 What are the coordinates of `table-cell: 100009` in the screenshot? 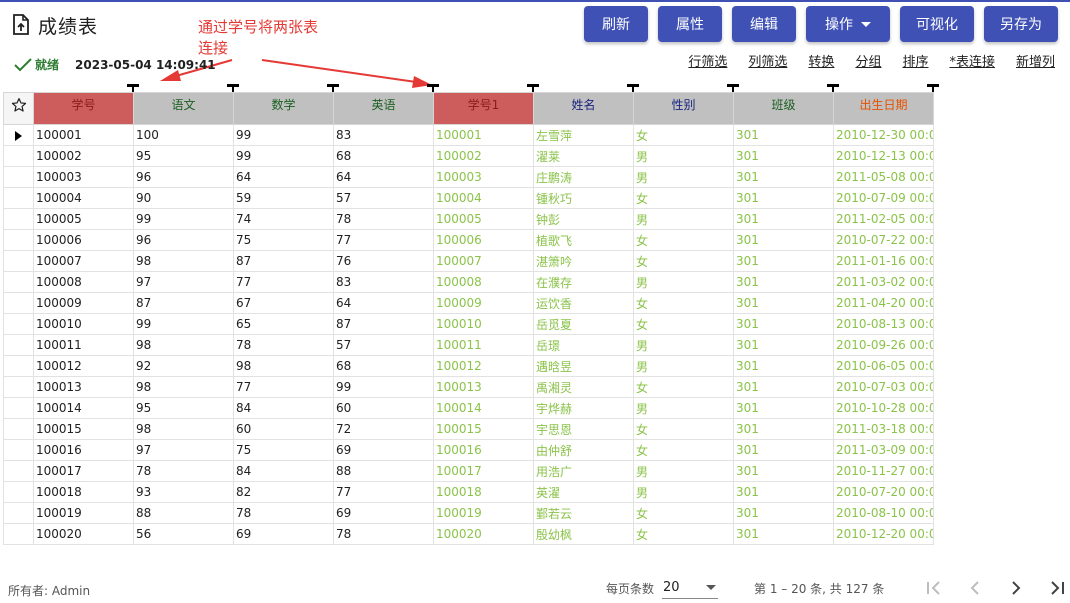 It's located at (83, 303).